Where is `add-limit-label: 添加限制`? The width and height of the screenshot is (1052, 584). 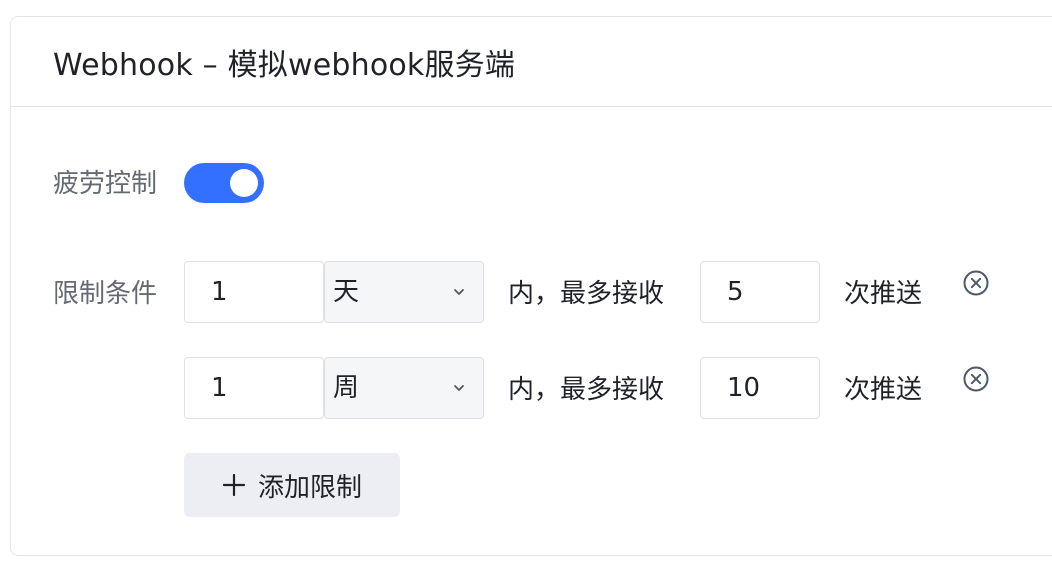 add-limit-label: 添加限制 is located at coordinates (309, 487).